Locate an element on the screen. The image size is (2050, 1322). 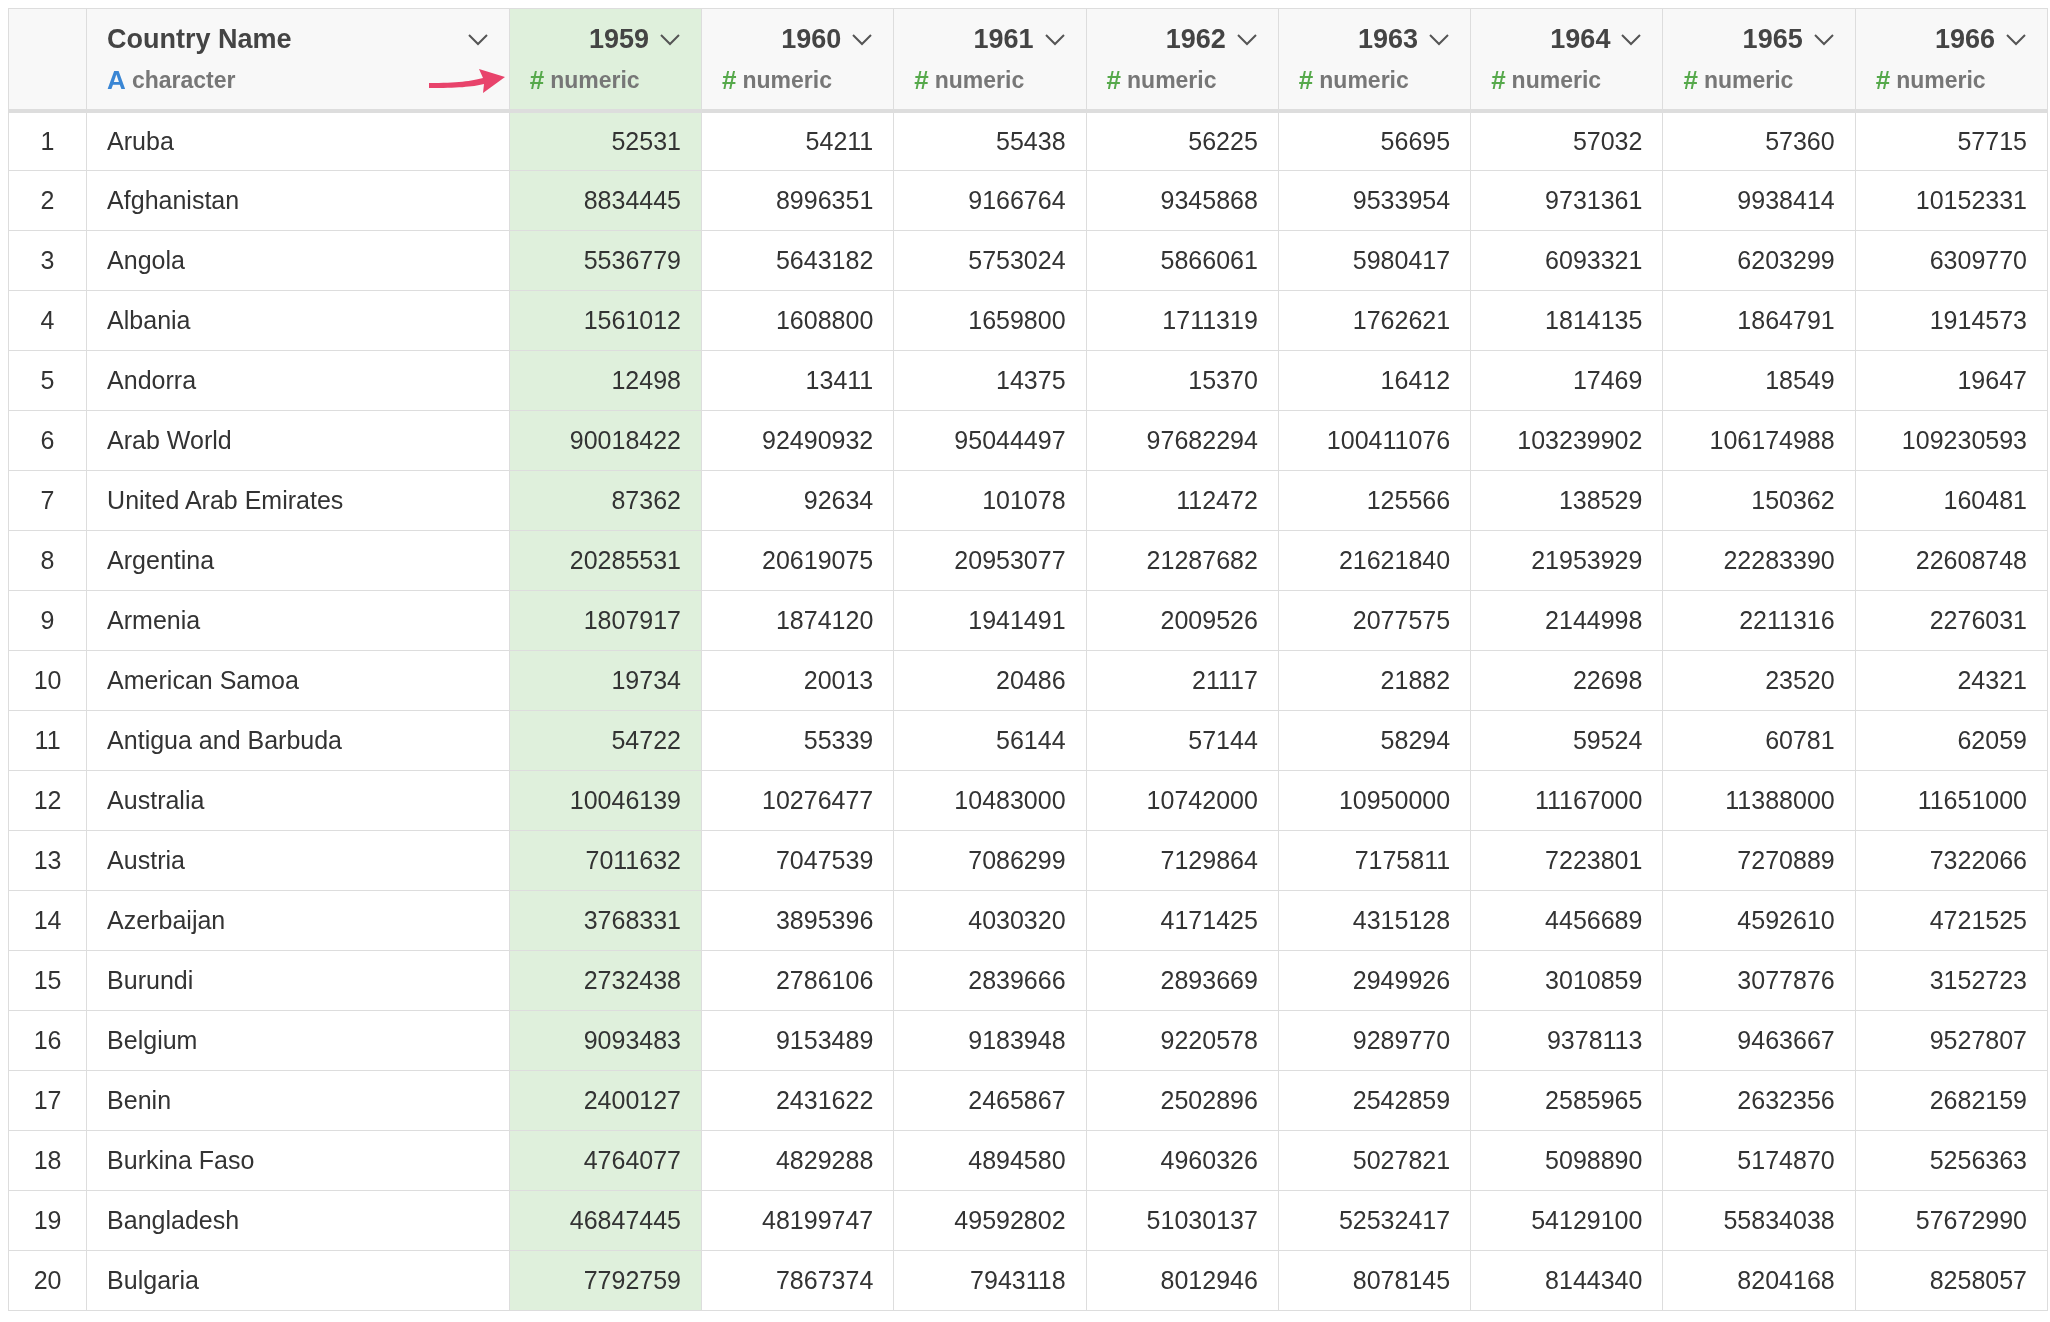
table-cell: 97682294 is located at coordinates (1182, 440).